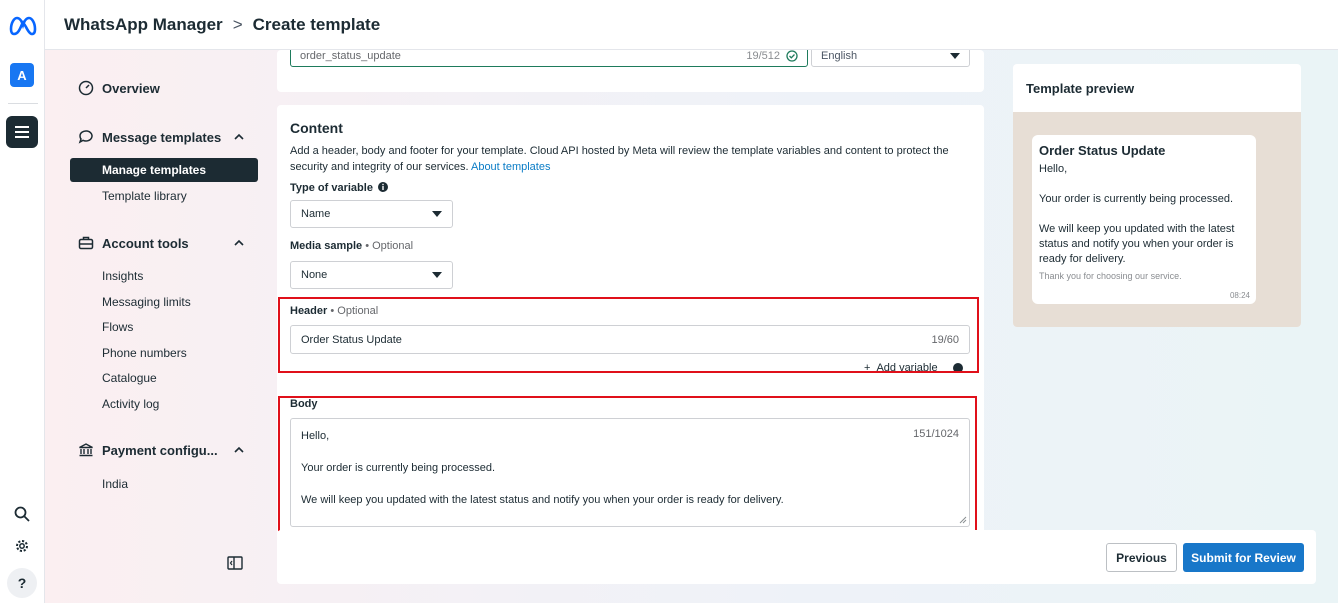  I want to click on preview-body-line: Hello,, so click(1053, 169).